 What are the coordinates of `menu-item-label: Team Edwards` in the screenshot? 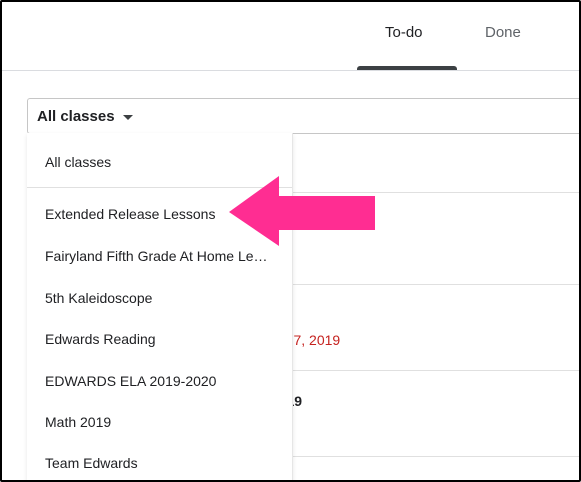 It's located at (91, 463).